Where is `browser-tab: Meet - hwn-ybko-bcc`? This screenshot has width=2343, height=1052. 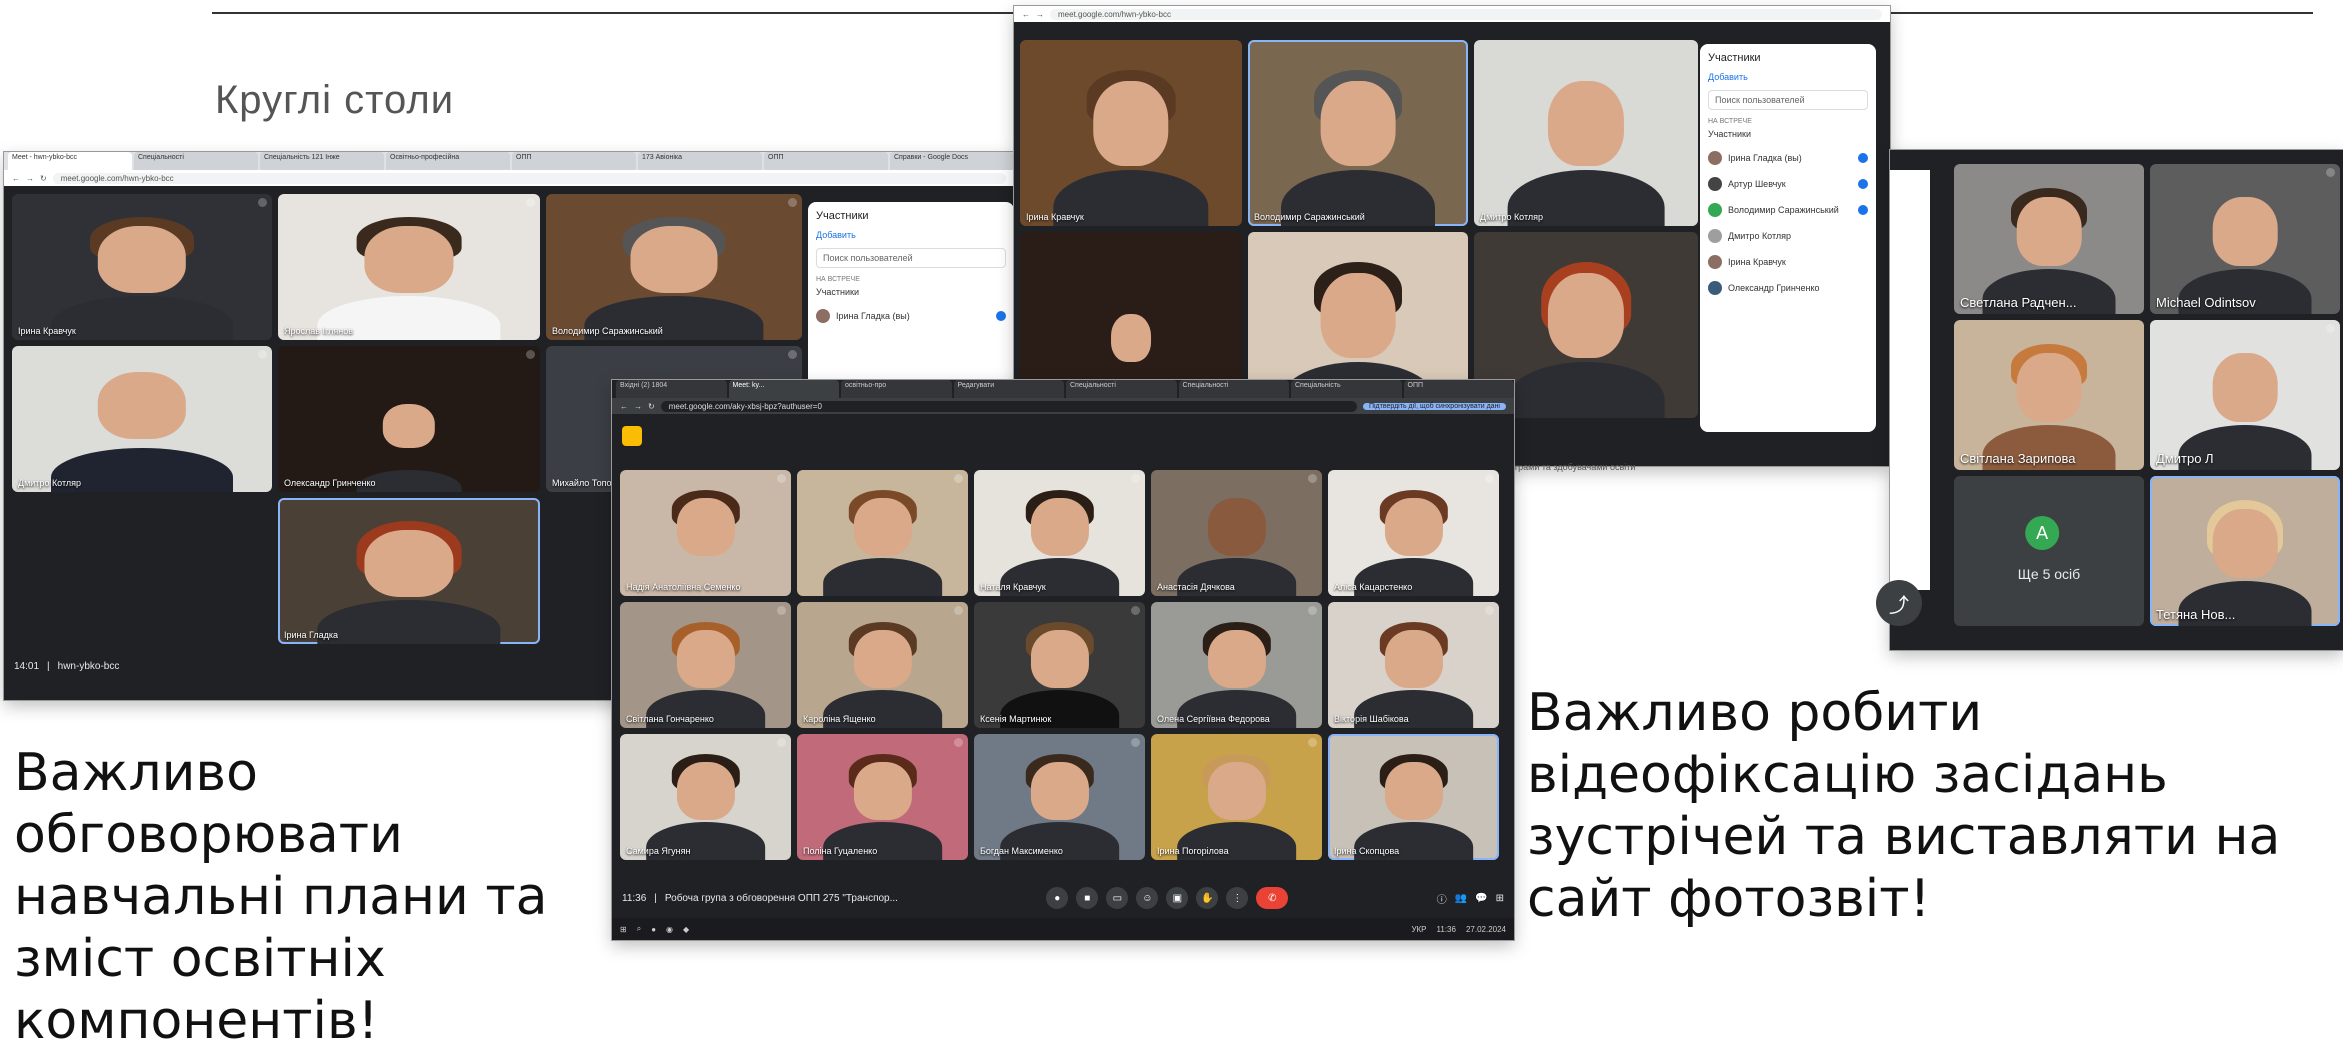 browser-tab: Meet - hwn-ybko-bcc is located at coordinates (70, 161).